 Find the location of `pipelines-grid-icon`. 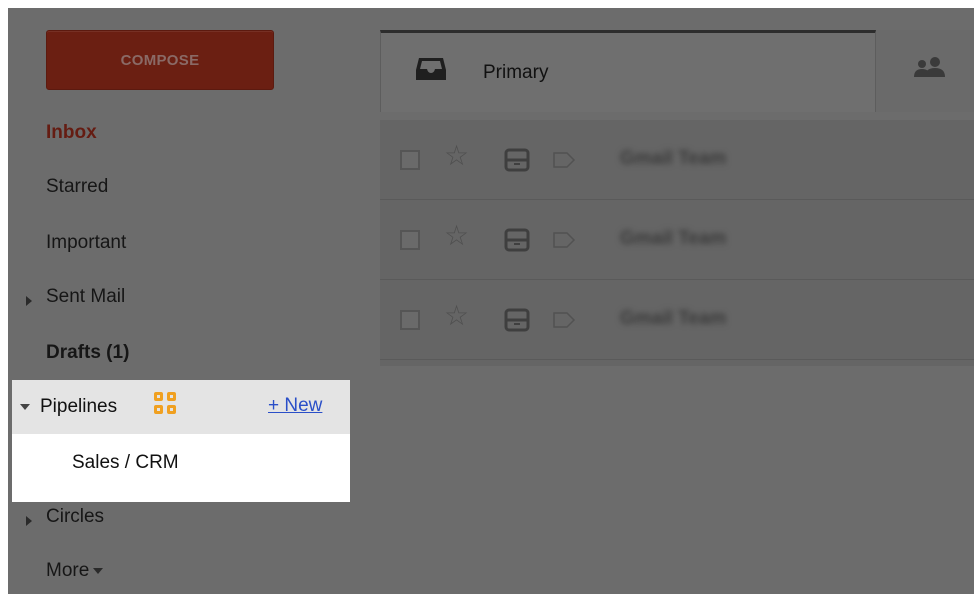

pipelines-grid-icon is located at coordinates (168, 406).